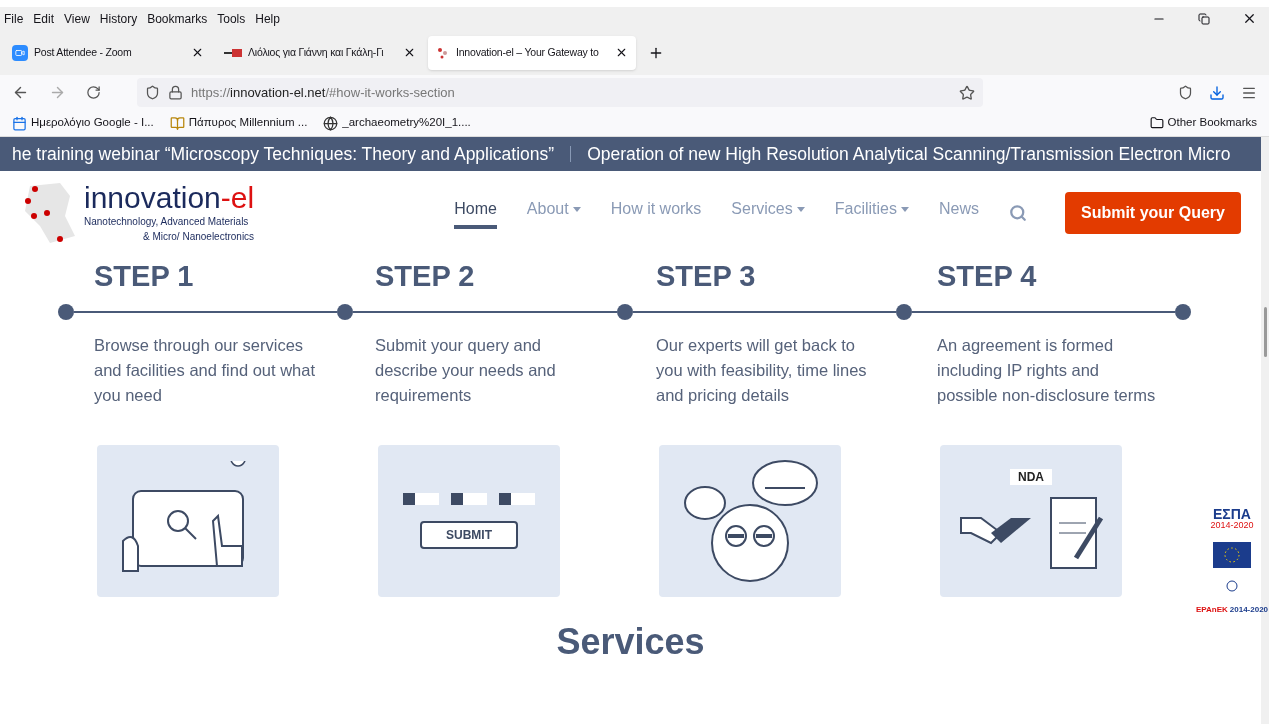  I want to click on ticker-text: Operation of new High Resolution Analytical Scanning/Transmission Electron Micro, so click(909, 154).